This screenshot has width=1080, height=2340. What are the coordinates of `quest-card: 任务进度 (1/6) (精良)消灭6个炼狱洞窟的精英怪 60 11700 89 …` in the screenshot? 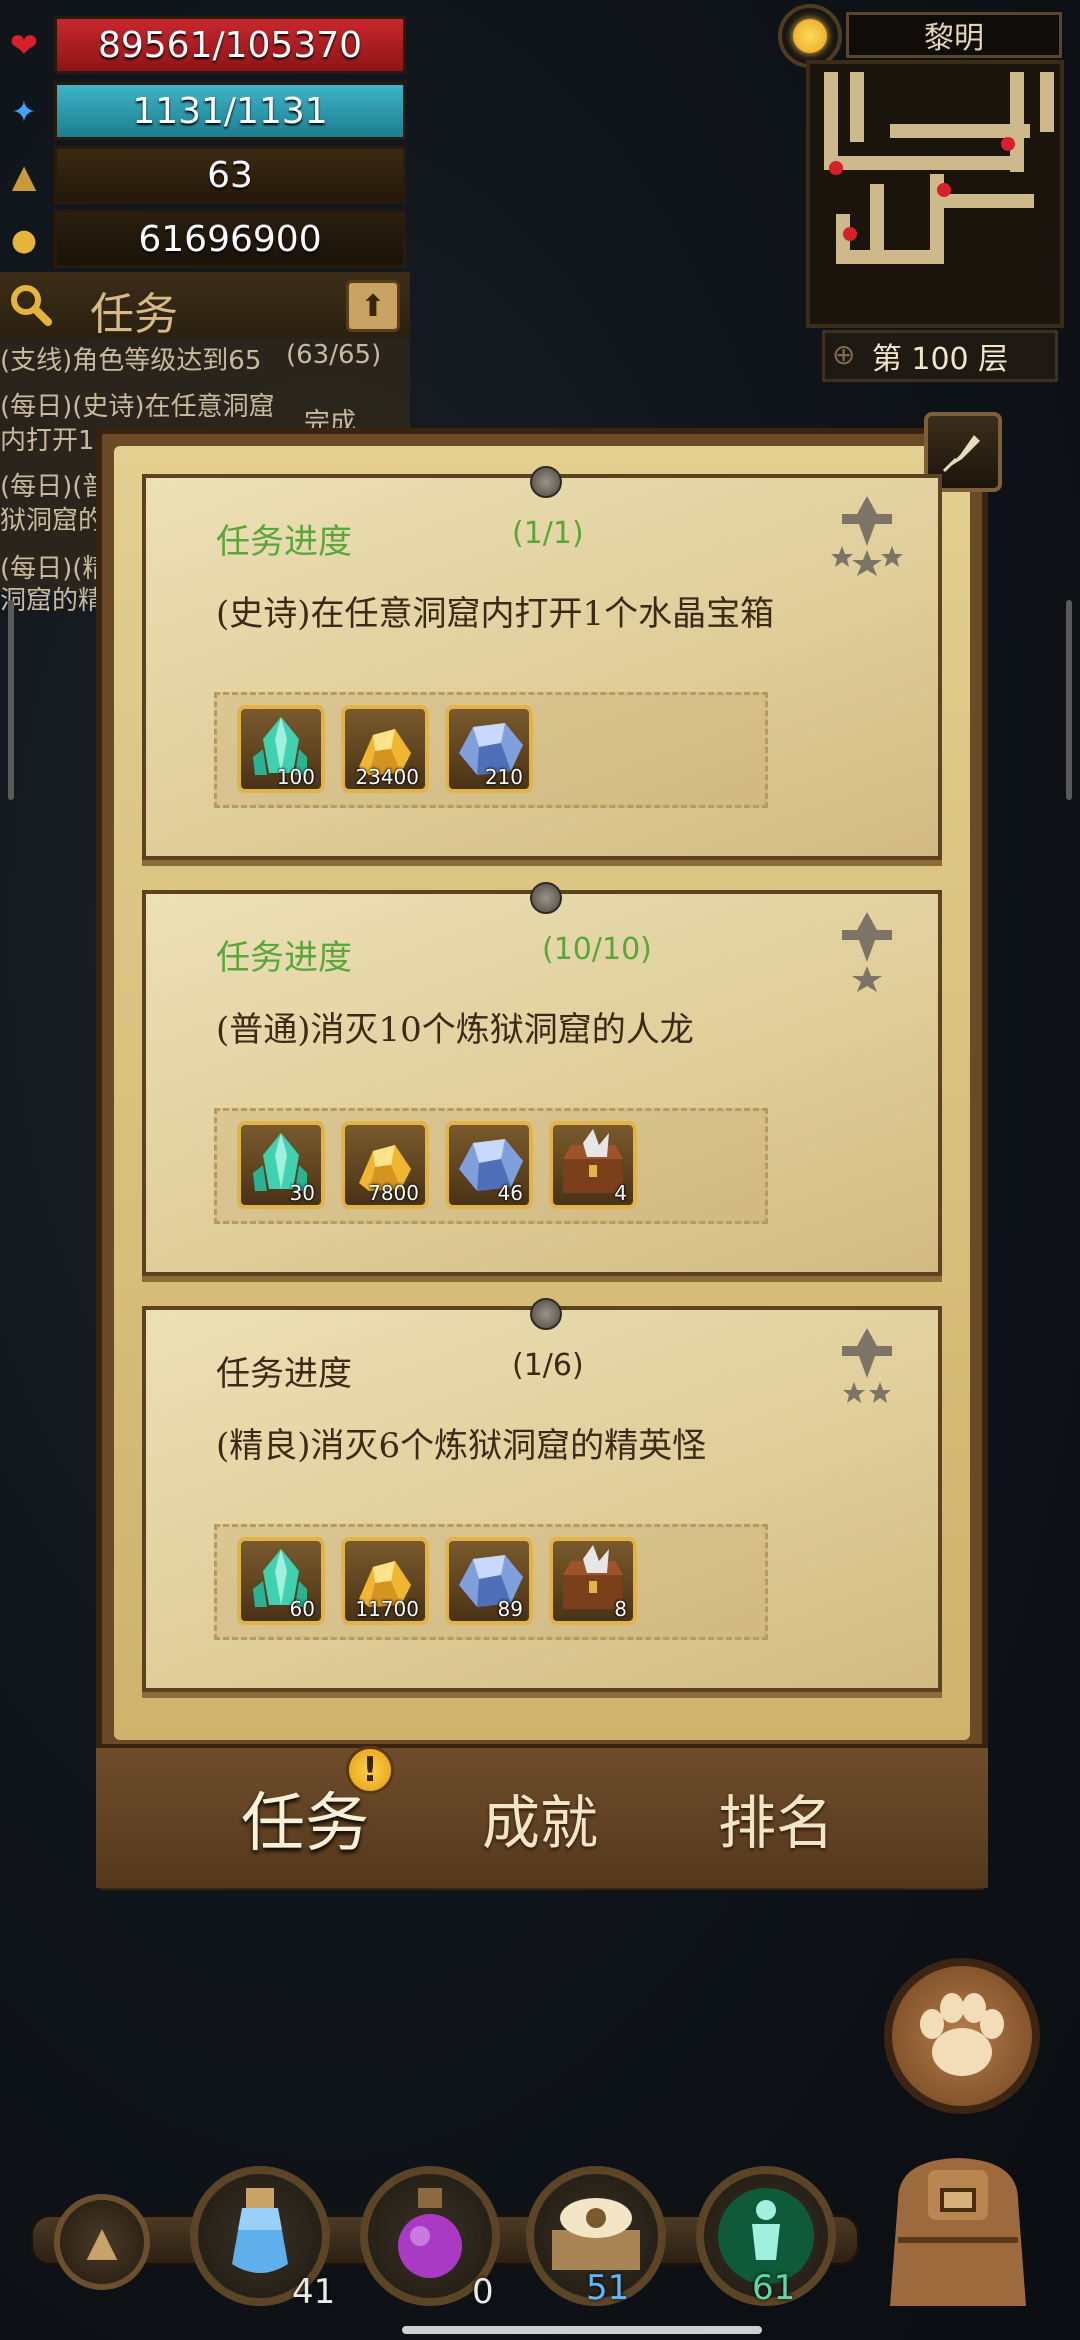 It's located at (542, 1495).